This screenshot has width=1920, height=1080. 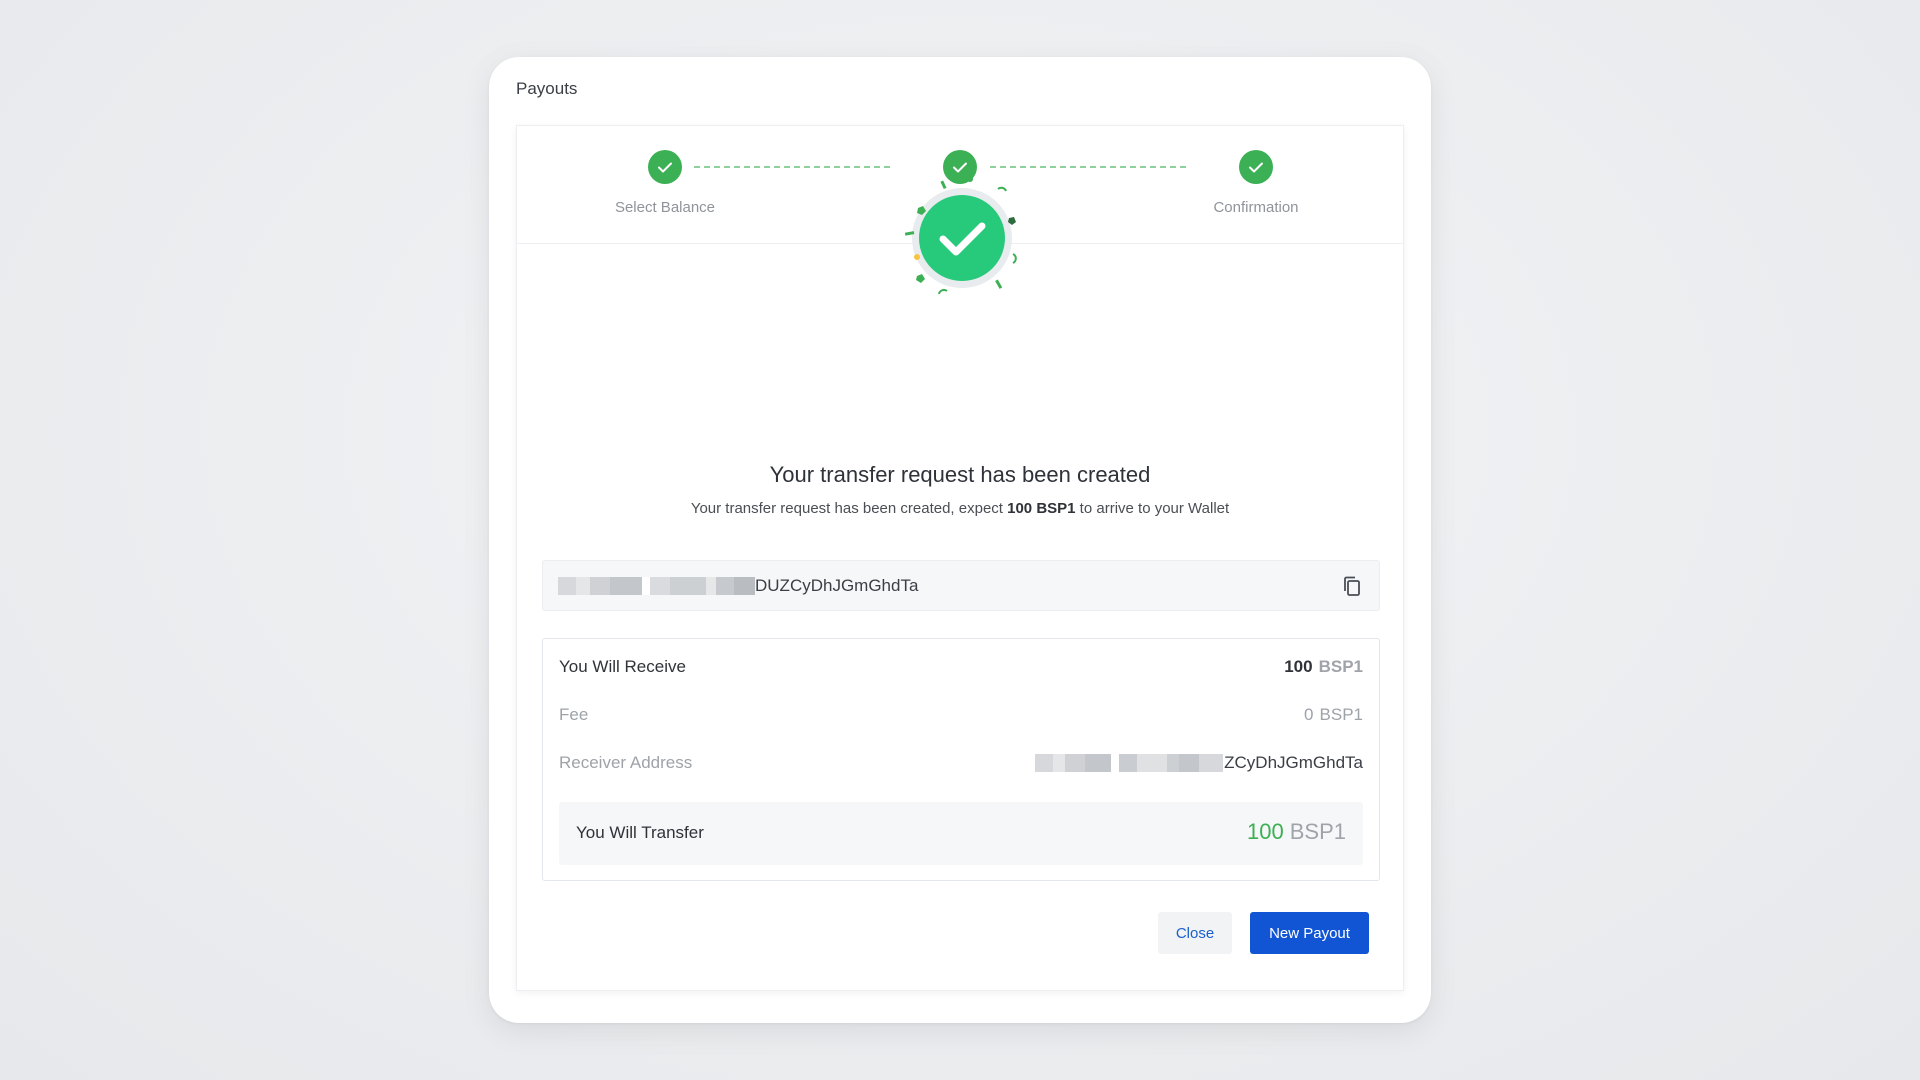 What do you see at coordinates (1041, 508) in the screenshot?
I see `subtitle-amount: 100 BSP1` at bounding box center [1041, 508].